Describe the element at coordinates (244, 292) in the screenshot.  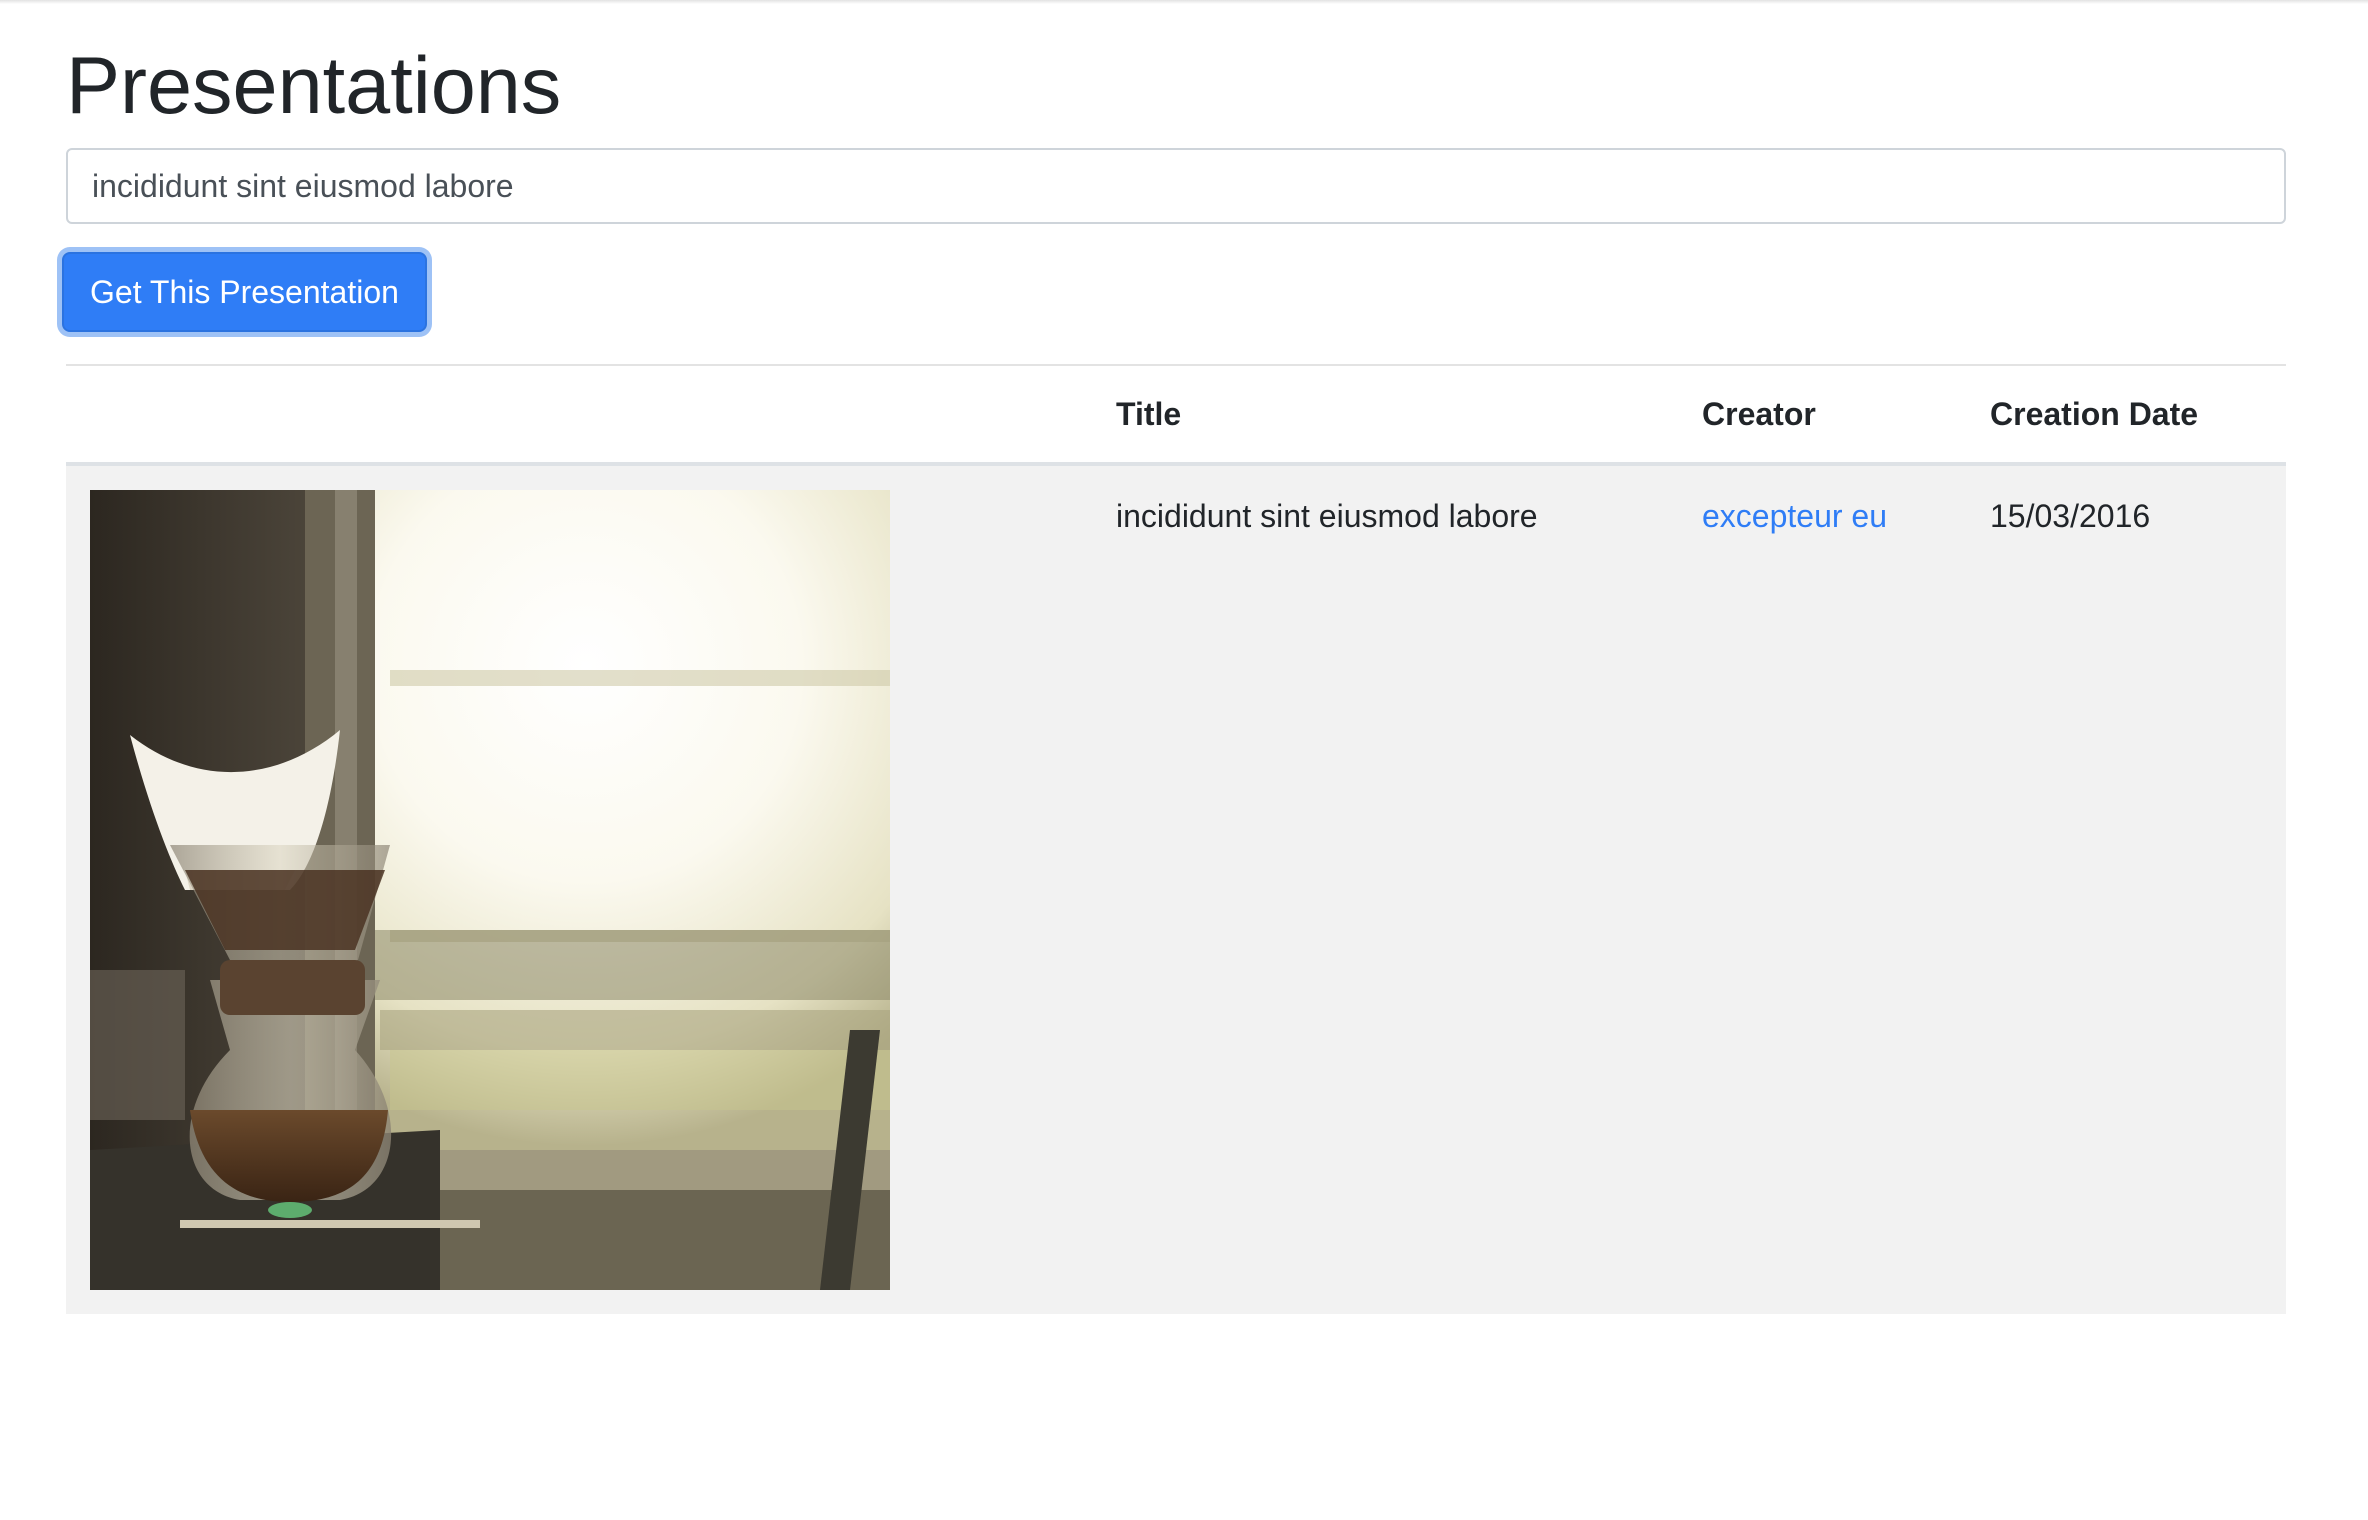
I see `get-presentation-button: Get This Presentation` at that location.